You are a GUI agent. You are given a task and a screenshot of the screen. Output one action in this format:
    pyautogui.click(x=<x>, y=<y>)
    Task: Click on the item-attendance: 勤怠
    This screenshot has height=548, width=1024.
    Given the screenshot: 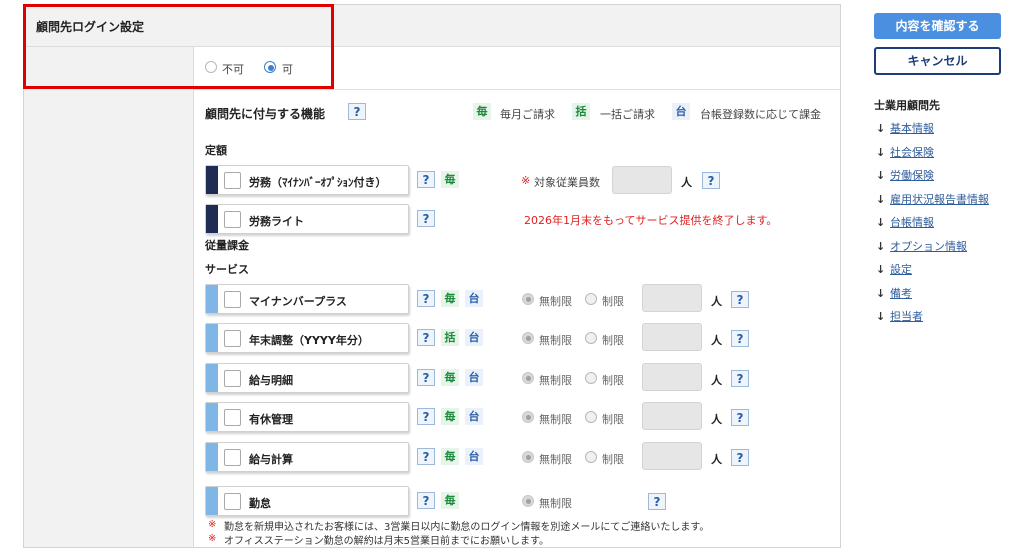 What is the action you would take?
    pyautogui.click(x=307, y=501)
    